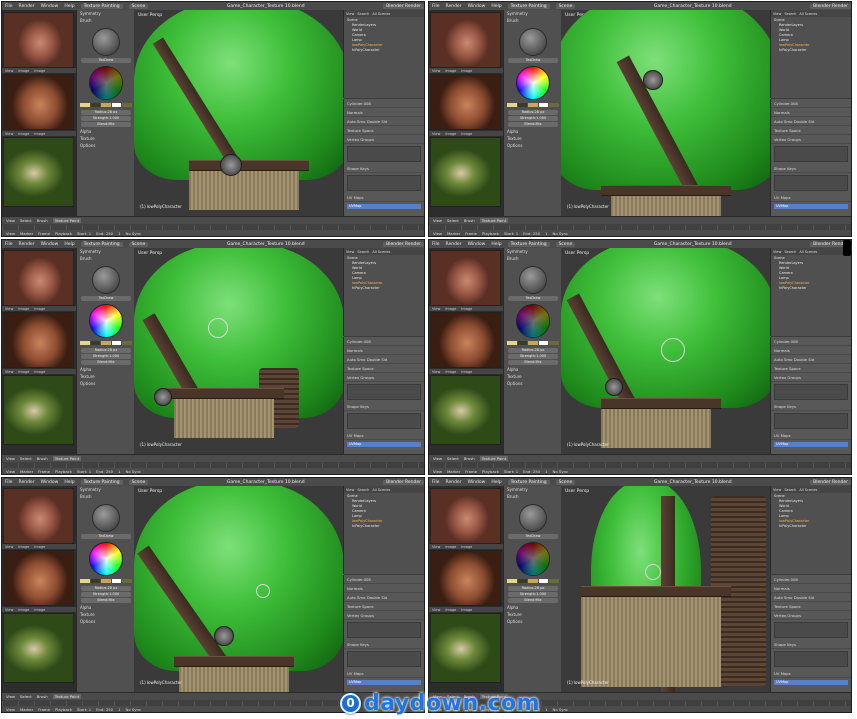  Describe the element at coordinates (437, 471) in the screenshot. I see `timeline-menu-item: View` at that location.